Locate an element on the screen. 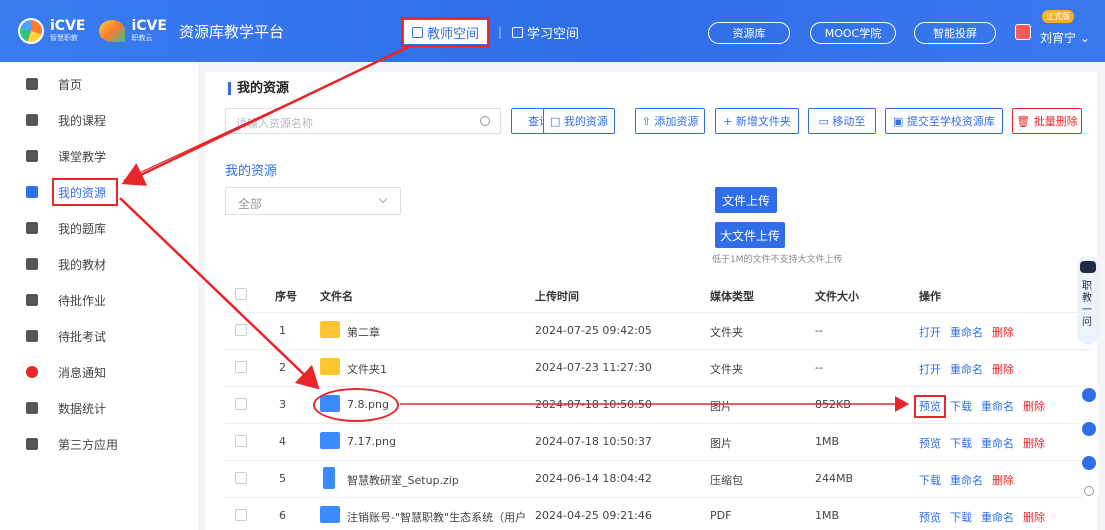 This screenshot has height=530, width=1105. sidebar-item-label: 课堂教学 is located at coordinates (82, 156).